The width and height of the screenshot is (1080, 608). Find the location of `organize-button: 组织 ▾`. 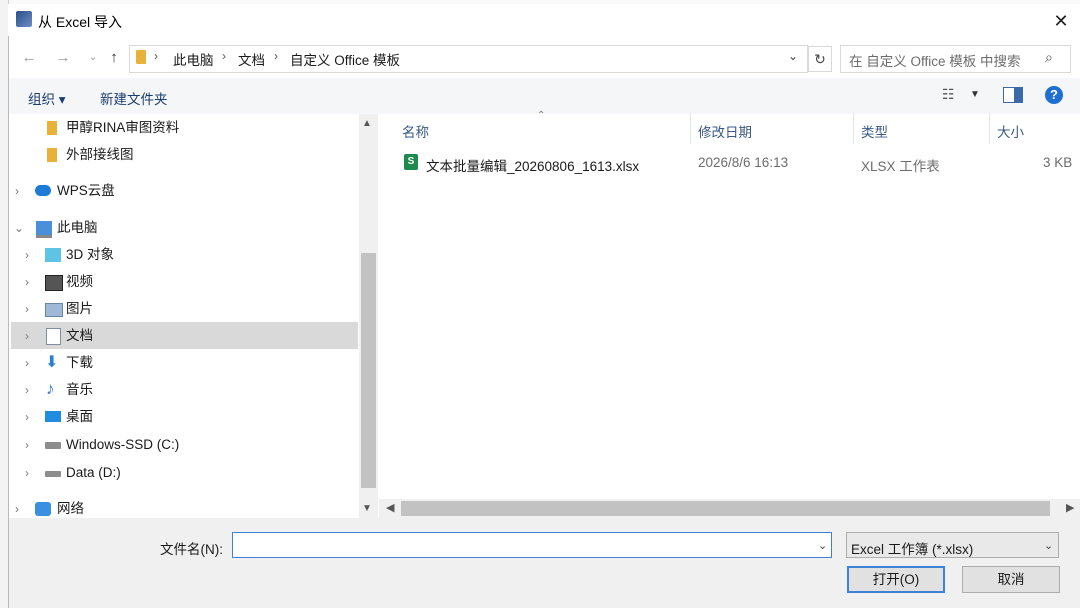

organize-button: 组织 ▾ is located at coordinates (47, 98).